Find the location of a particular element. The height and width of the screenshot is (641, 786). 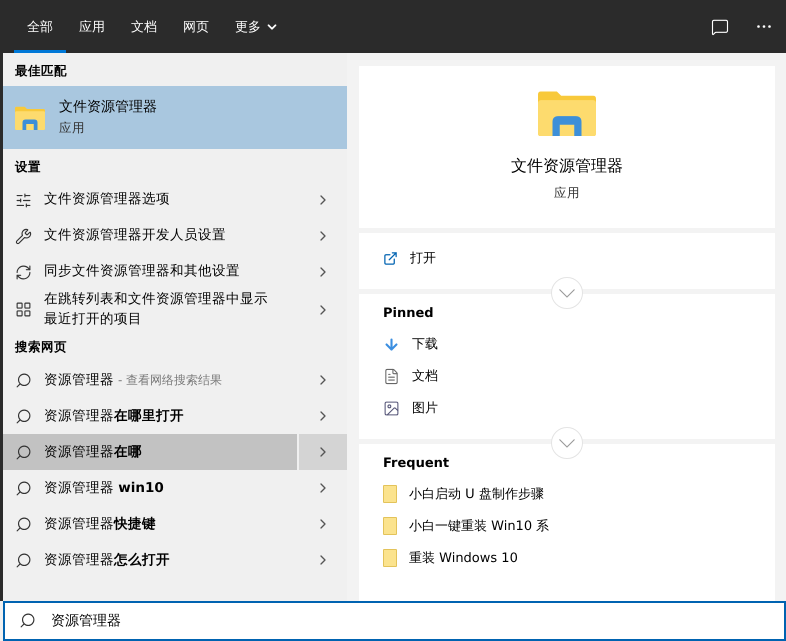

speech-bubble-icon is located at coordinates (720, 27).